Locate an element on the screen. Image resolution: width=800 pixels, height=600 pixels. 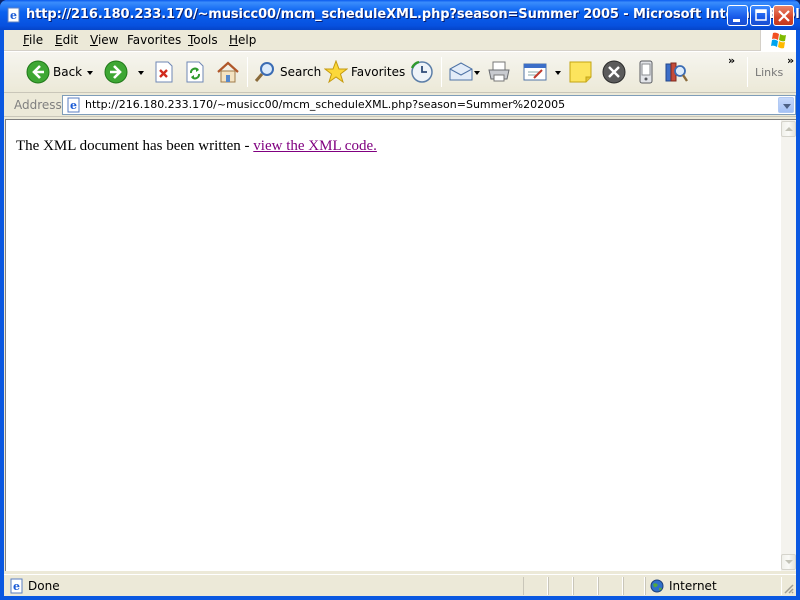
mail-icon is located at coordinates (461, 71).